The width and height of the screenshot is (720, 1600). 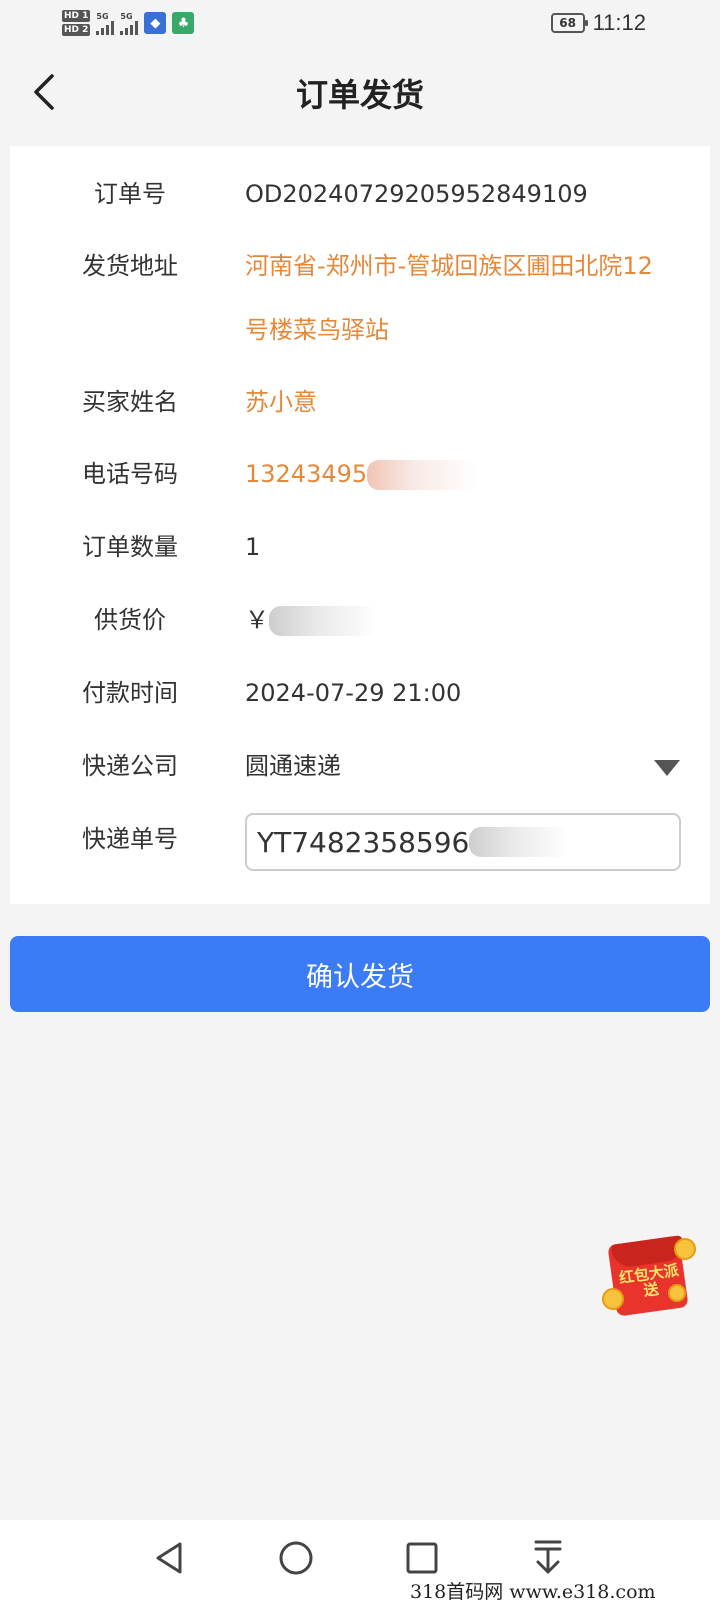 I want to click on status-bar: HD 1 HD 2 5G 5G ◆ ♣ 68 11:12, so click(x=360, y=23).